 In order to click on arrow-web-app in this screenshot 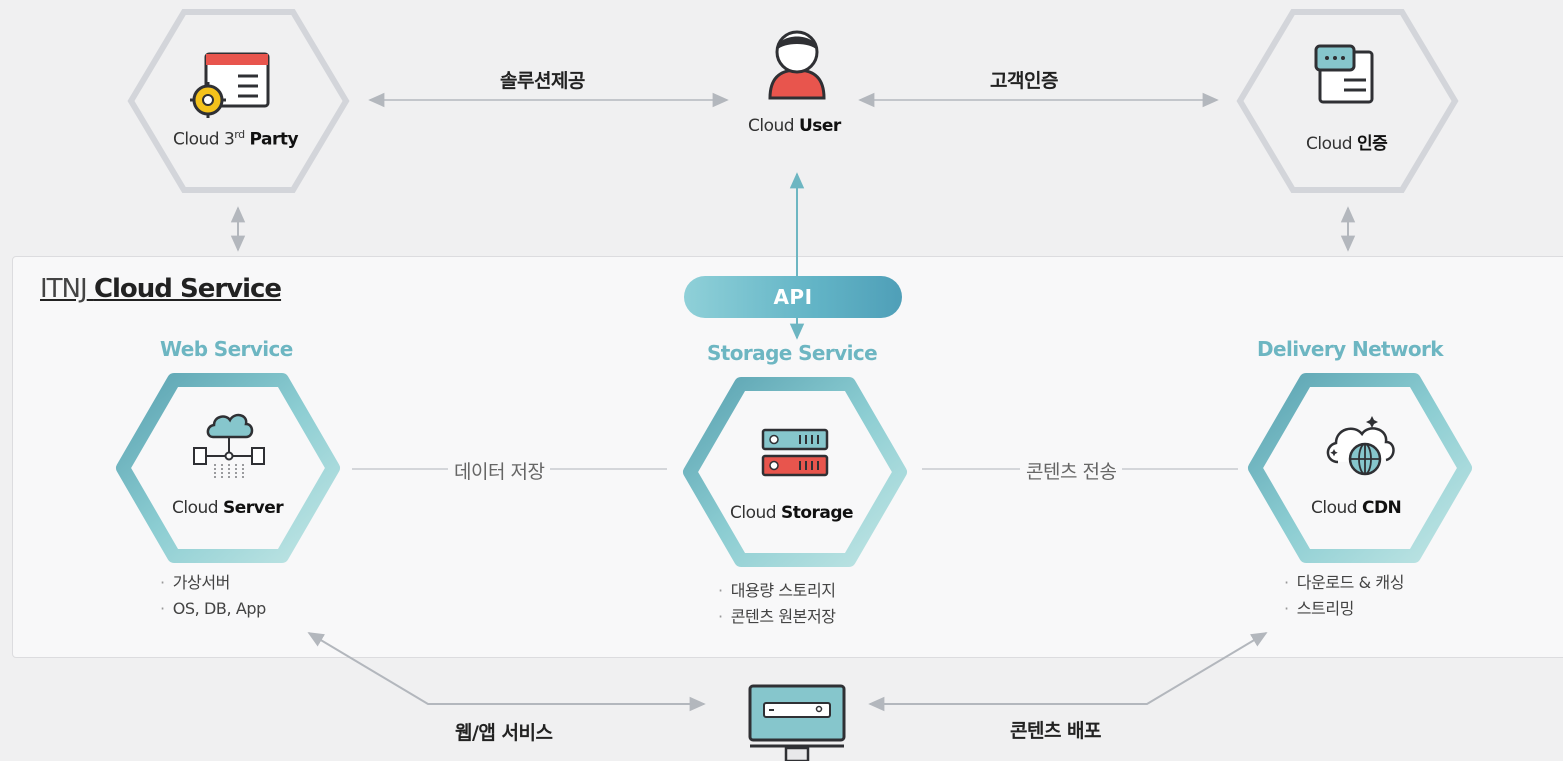, I will do `click(506, 672)`.